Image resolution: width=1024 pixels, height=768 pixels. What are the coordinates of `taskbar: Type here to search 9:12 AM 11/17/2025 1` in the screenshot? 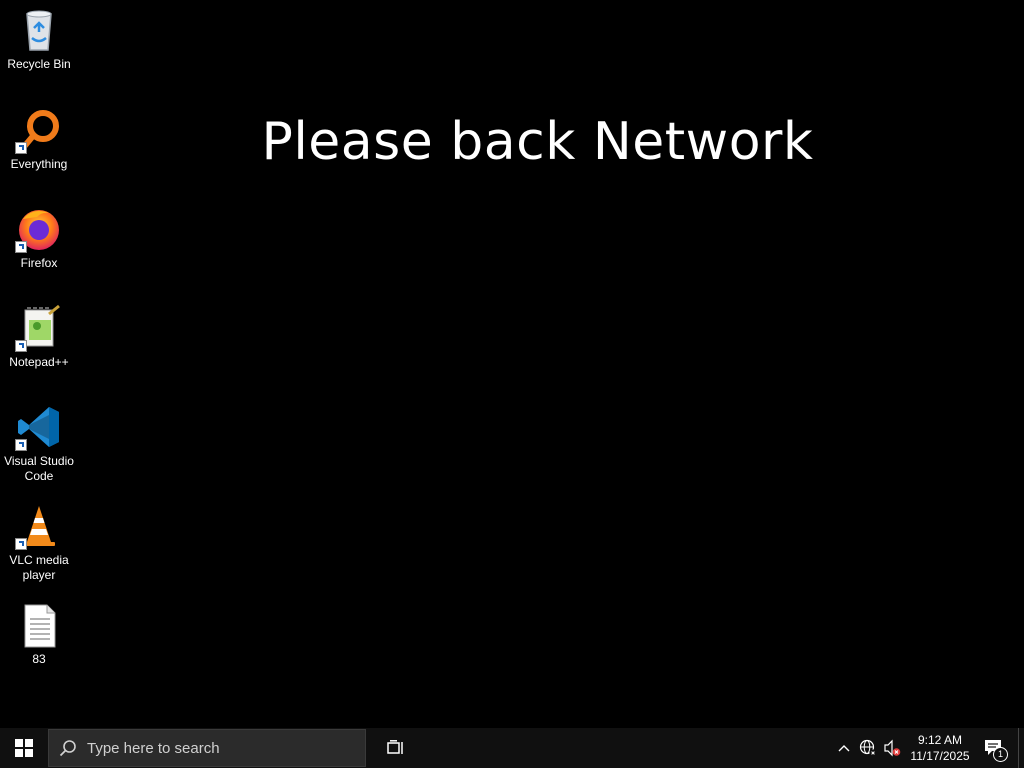 It's located at (512, 748).